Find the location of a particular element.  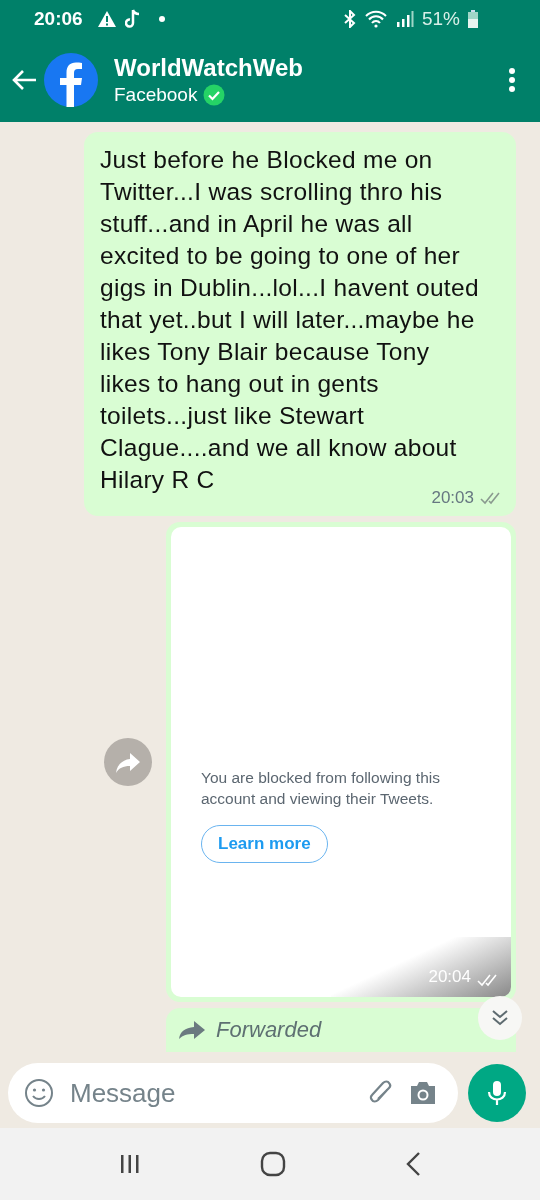

contact-subtitle: Facebook is located at coordinates (156, 95).